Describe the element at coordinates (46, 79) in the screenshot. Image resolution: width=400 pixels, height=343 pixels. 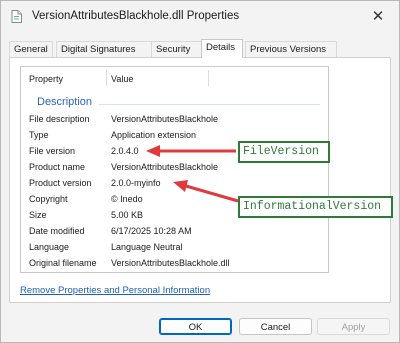
I see `column-header-property: Property` at that location.